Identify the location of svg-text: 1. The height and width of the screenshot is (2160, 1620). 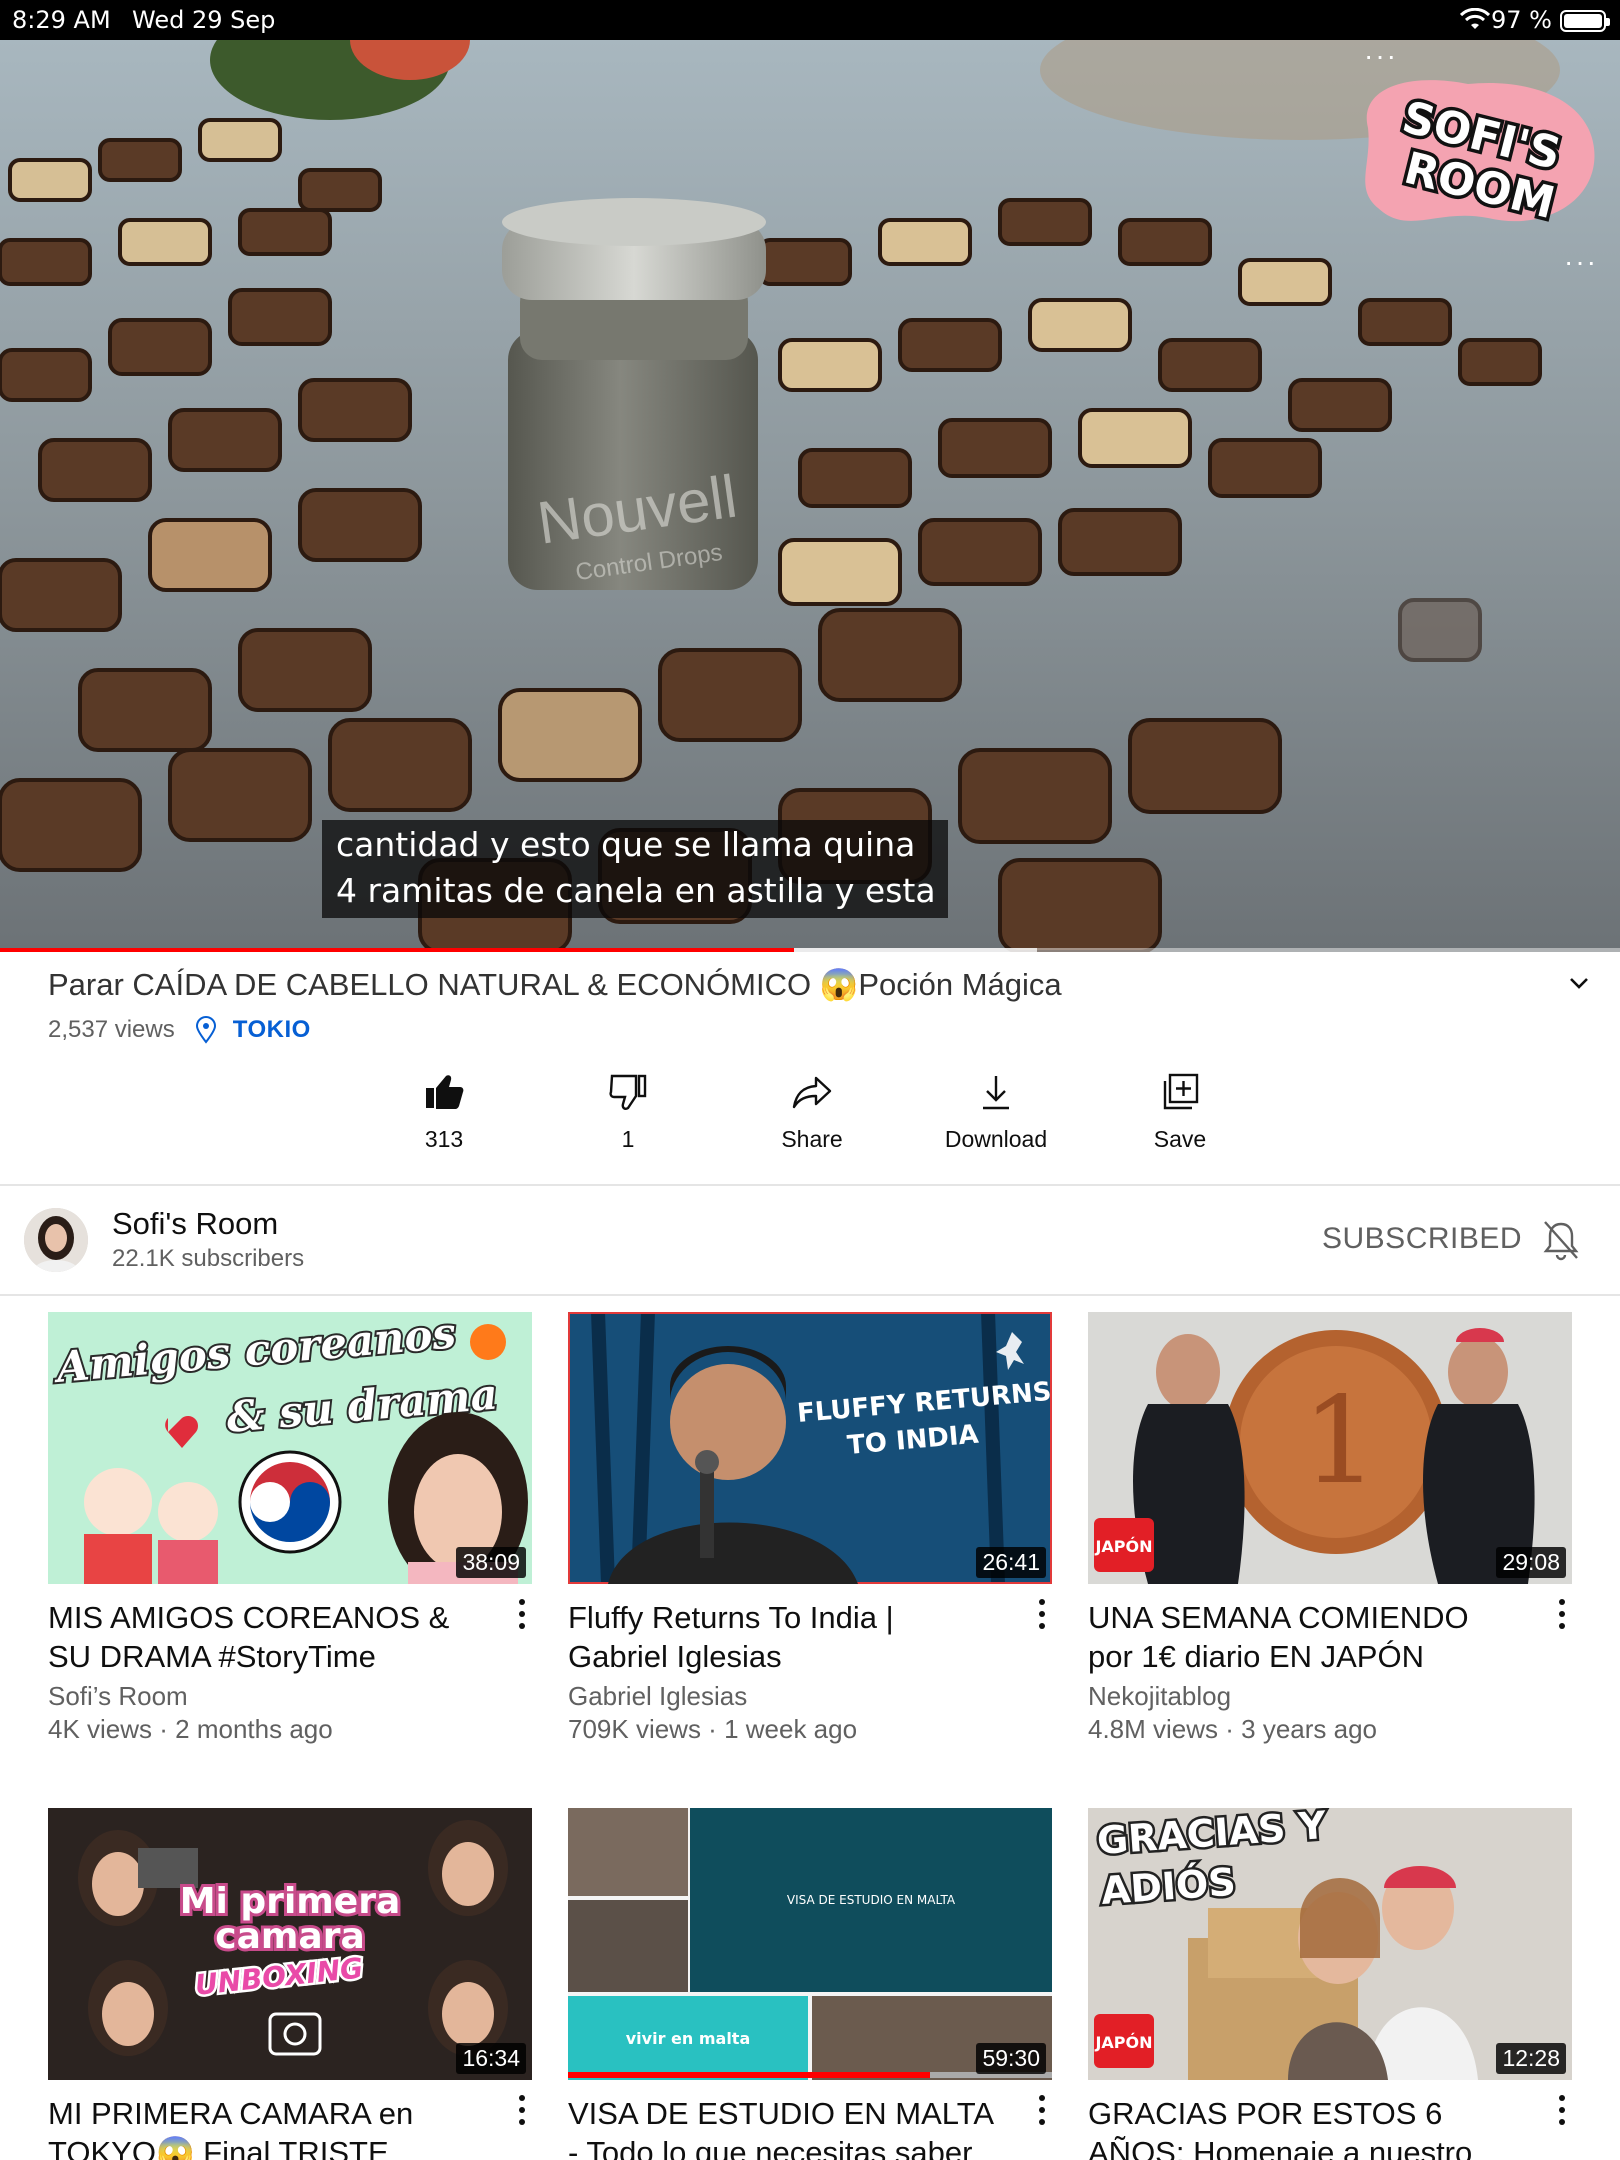
(1340, 1441).